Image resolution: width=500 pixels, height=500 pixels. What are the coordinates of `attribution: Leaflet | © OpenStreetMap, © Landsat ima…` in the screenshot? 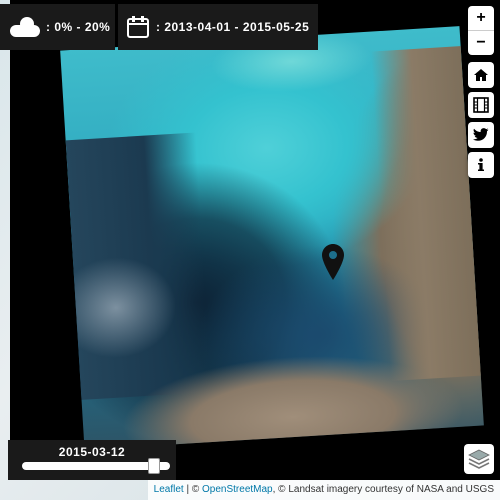 It's located at (323, 490).